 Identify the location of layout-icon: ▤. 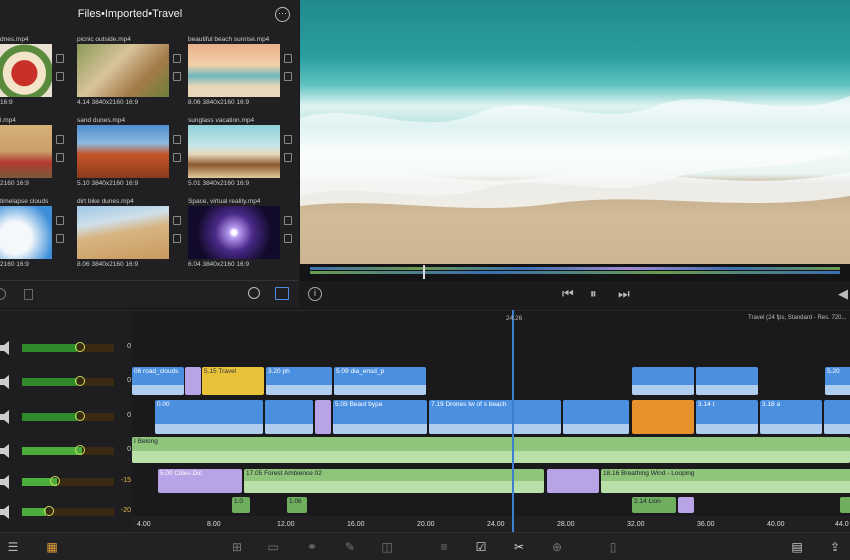
(797, 547).